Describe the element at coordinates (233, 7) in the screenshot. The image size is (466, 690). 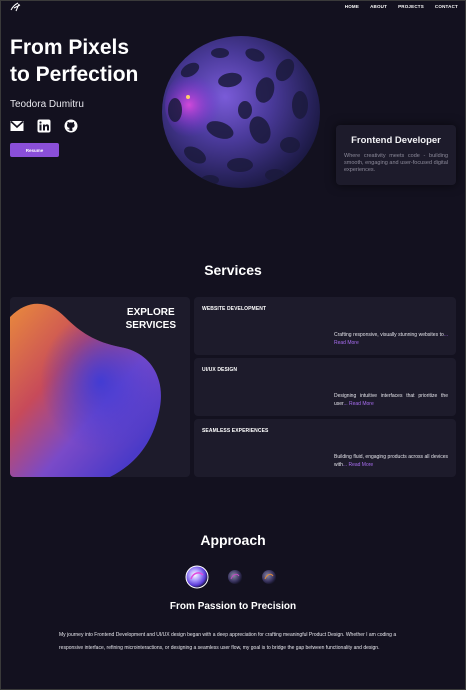
I see `top-nav: HOME ABOUT PROJECTS CONTACT` at that location.